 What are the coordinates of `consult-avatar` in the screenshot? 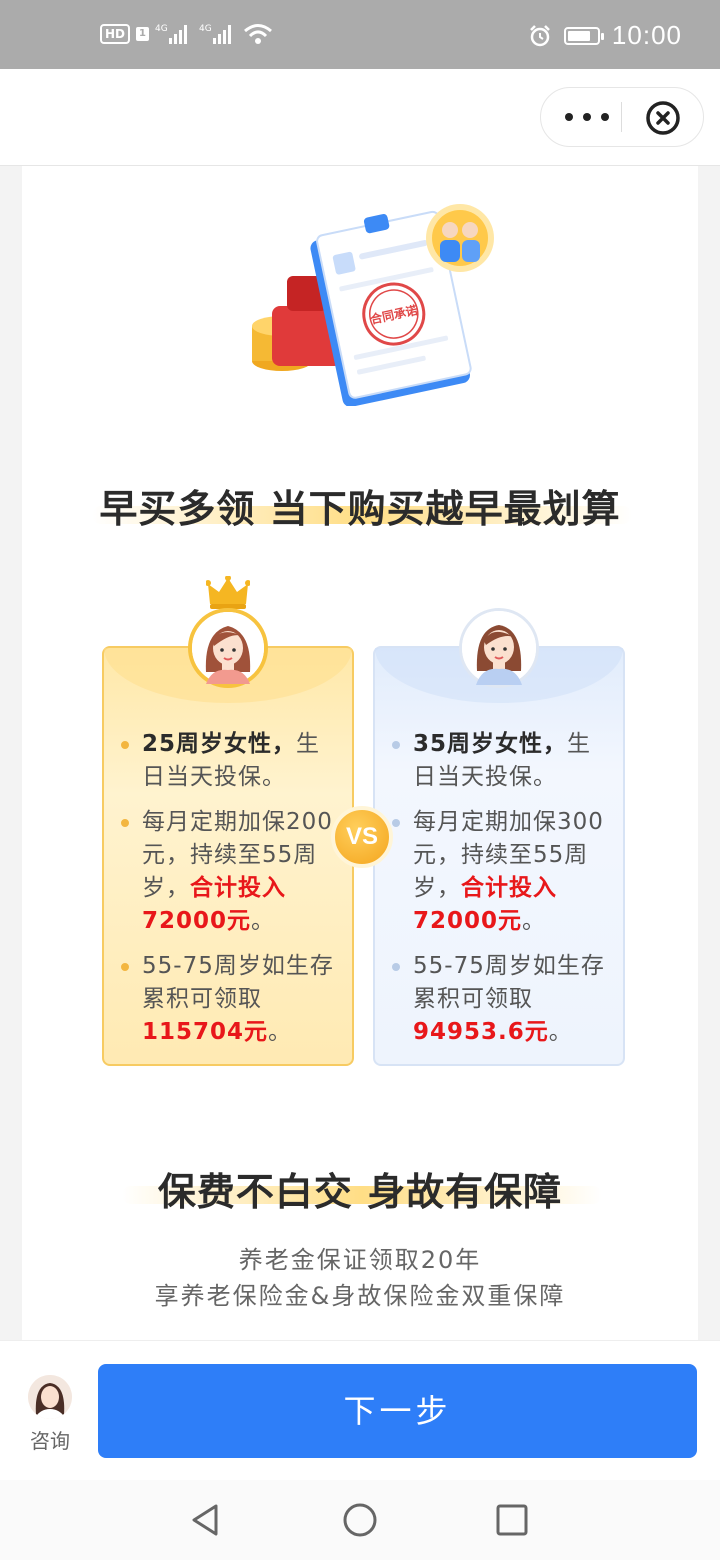 It's located at (50, 1397).